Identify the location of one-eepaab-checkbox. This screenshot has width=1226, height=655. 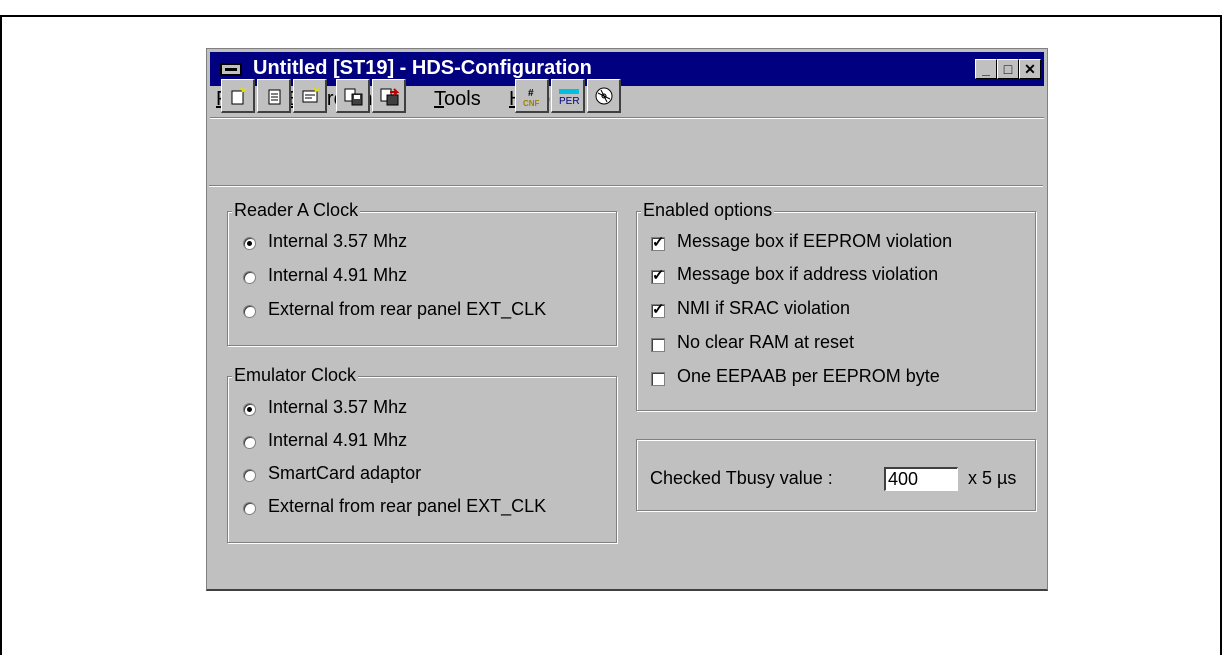
(658, 379).